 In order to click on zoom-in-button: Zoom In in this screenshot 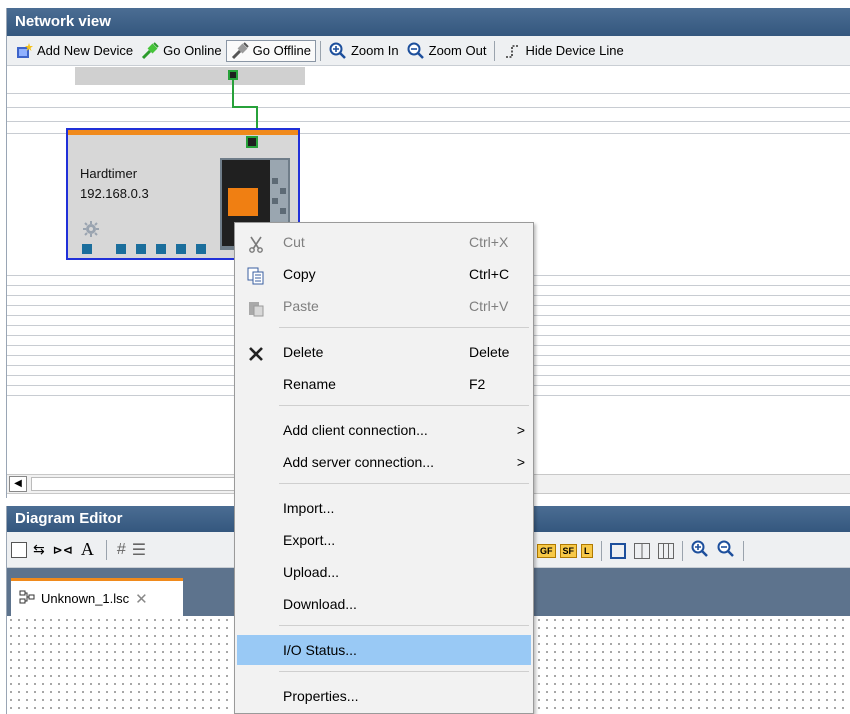, I will do `click(364, 51)`.